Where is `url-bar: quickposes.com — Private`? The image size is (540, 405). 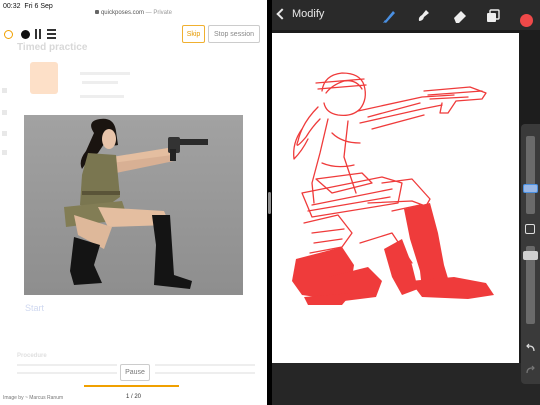
url-bar: quickposes.com — Private is located at coordinates (133, 13).